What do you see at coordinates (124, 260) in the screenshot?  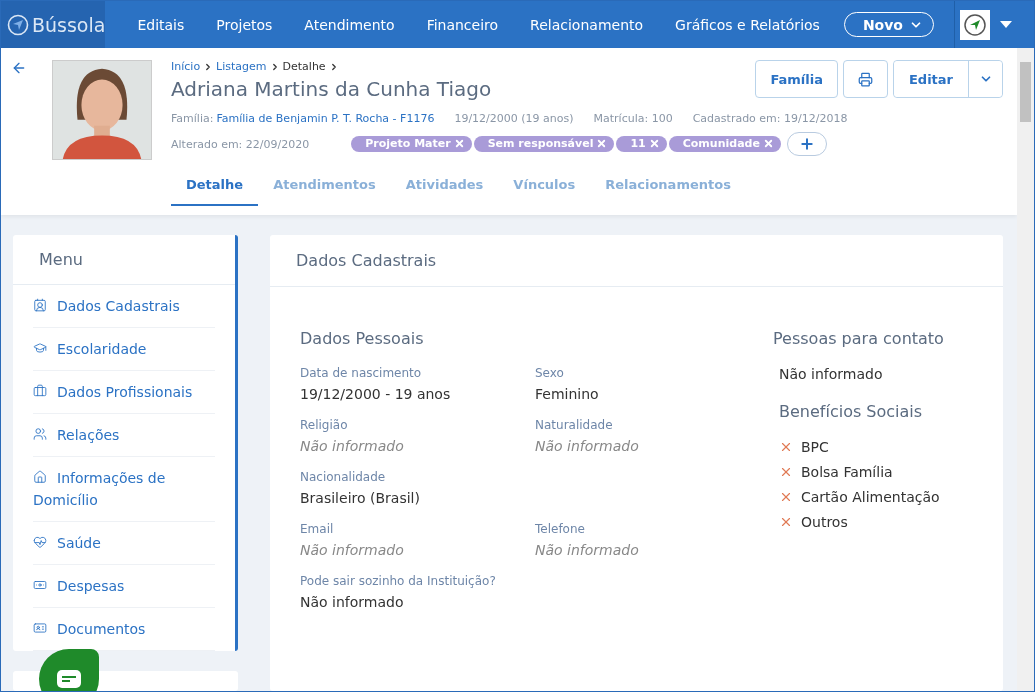 I see `menu-title: Menu` at bounding box center [124, 260].